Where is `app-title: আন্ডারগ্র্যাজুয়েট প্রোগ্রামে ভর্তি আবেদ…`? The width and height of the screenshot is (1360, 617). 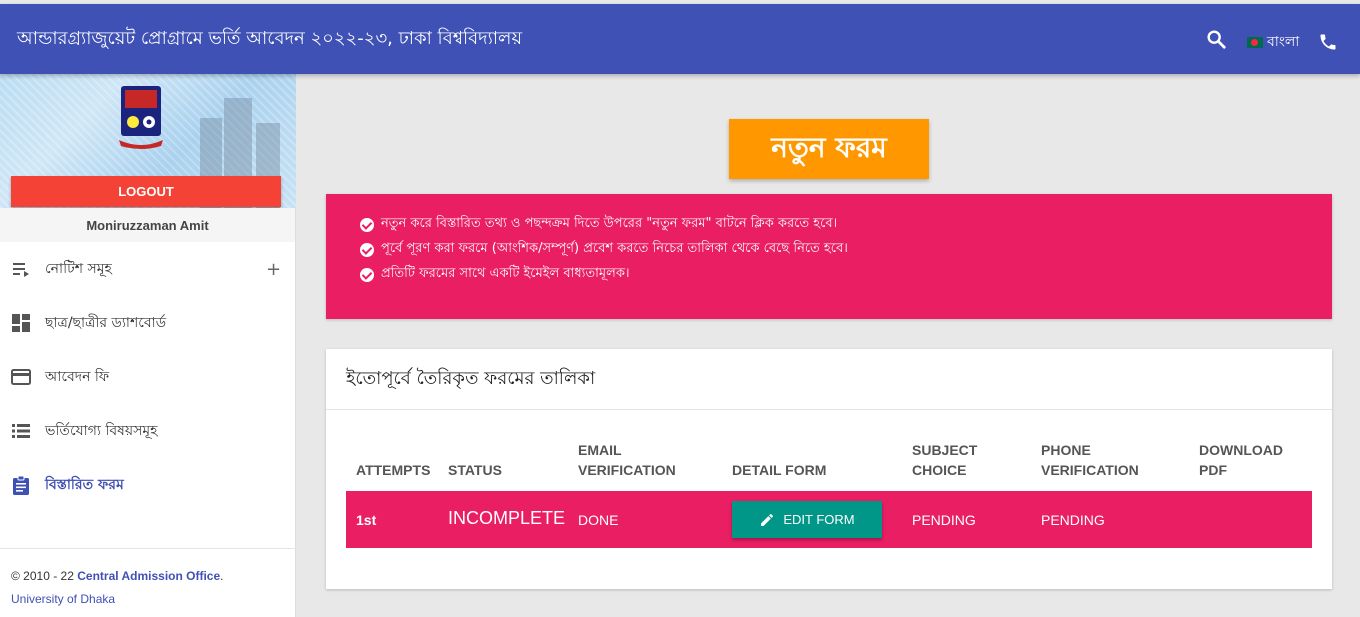
app-title: আন্ডারগ্র্যাজুয়েট প্রোগ্রামে ভর্তি আবেদ… is located at coordinates (270, 38).